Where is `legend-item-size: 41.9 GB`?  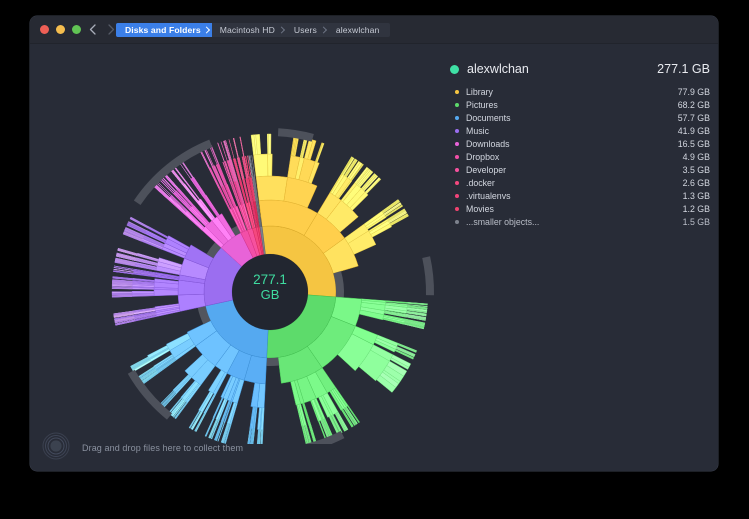
legend-item-size: 41.9 GB is located at coordinates (693, 130).